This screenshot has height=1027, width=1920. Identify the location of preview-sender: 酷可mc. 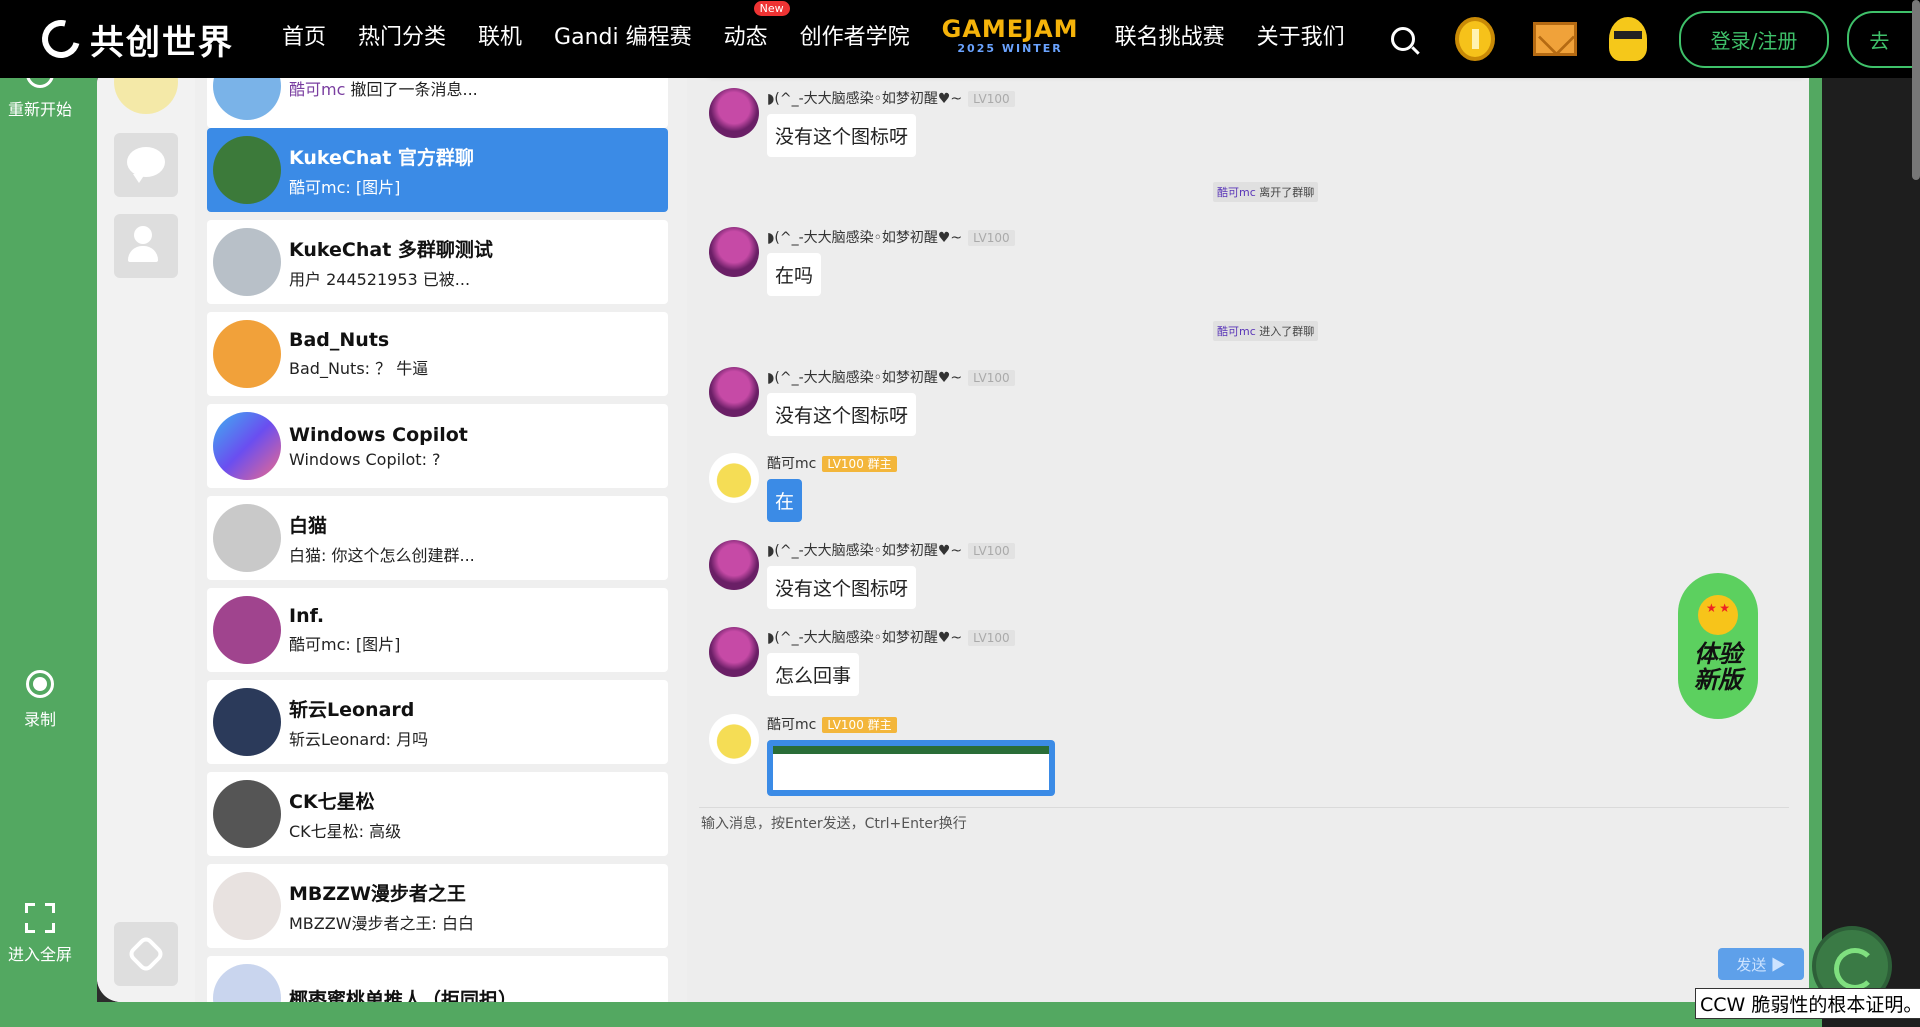
(317, 89).